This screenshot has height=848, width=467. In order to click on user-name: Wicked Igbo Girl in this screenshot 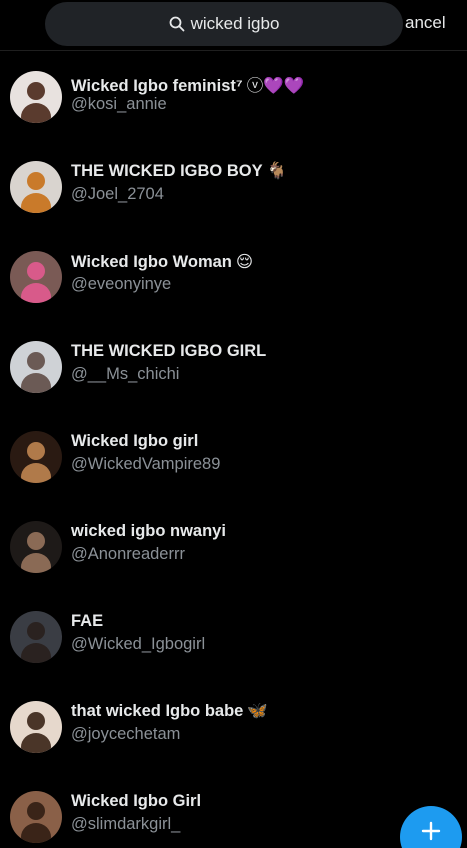, I will do `click(136, 801)`.